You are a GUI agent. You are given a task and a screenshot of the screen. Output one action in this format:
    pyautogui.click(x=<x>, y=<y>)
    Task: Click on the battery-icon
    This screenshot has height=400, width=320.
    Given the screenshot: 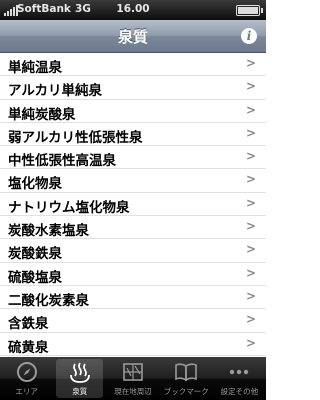 What is the action you would take?
    pyautogui.click(x=249, y=10)
    